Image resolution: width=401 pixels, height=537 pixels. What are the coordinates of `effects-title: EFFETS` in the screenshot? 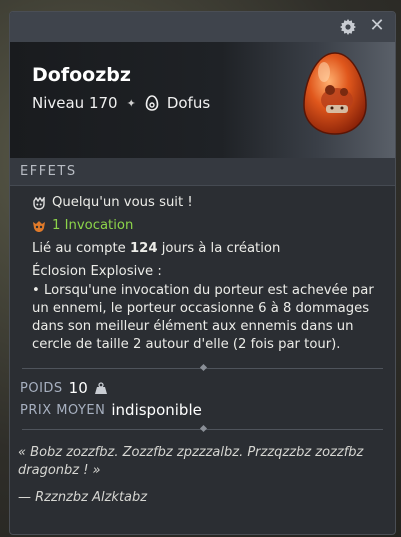 It's located at (202, 172).